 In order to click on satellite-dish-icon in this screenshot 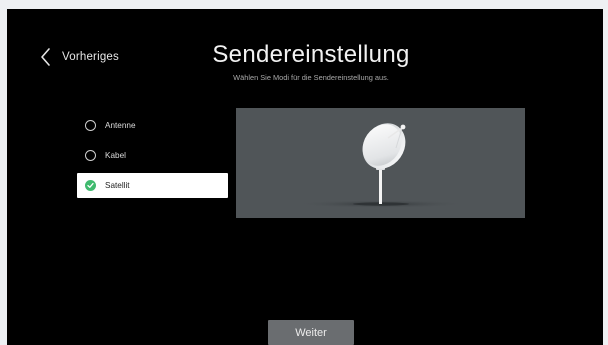, I will do `click(381, 165)`.